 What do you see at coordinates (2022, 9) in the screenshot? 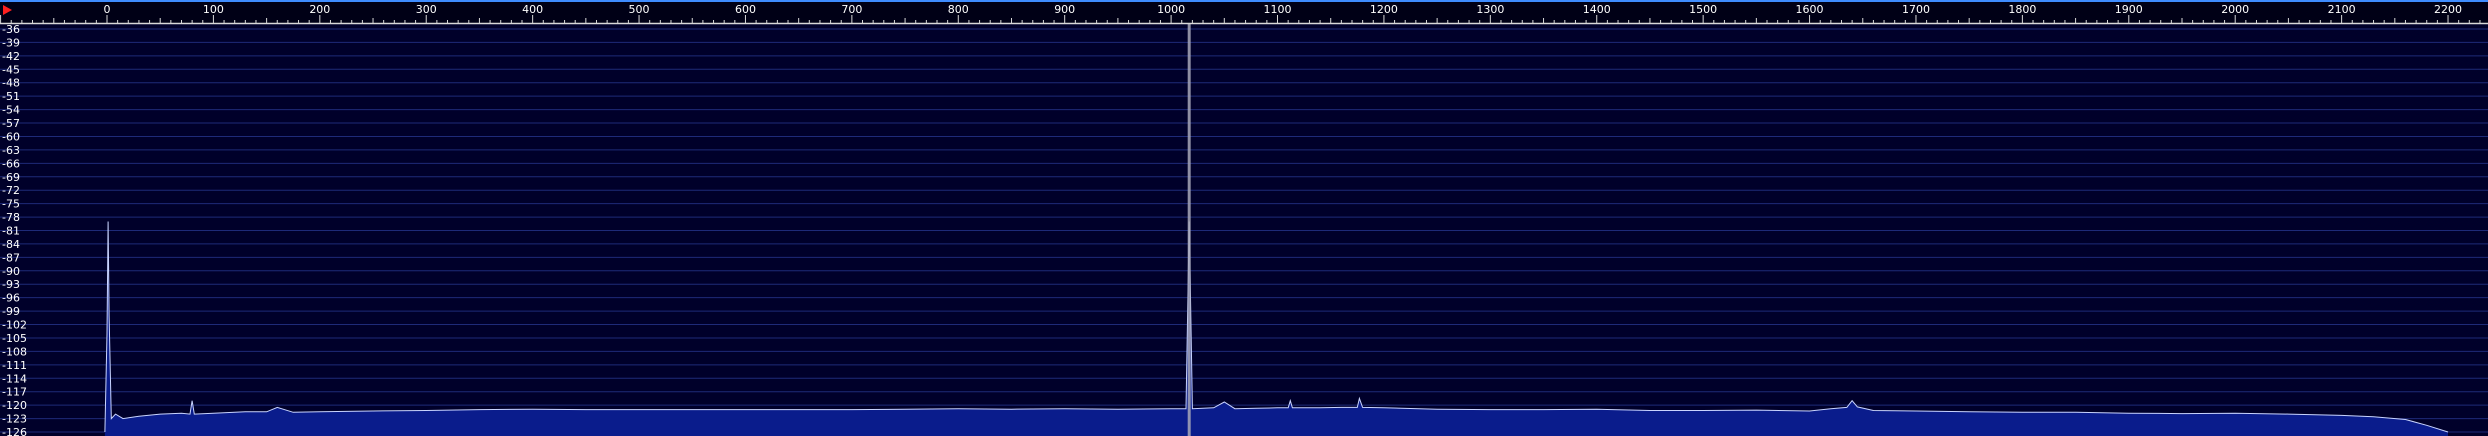
I see `x-tick-label: 1800` at bounding box center [2022, 9].